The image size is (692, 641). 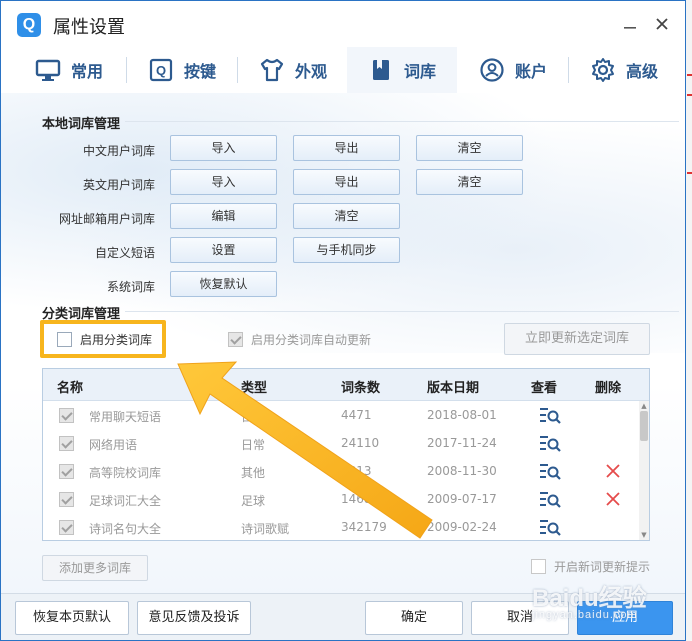 What do you see at coordinates (662, 24) in the screenshot?
I see `close-button` at bounding box center [662, 24].